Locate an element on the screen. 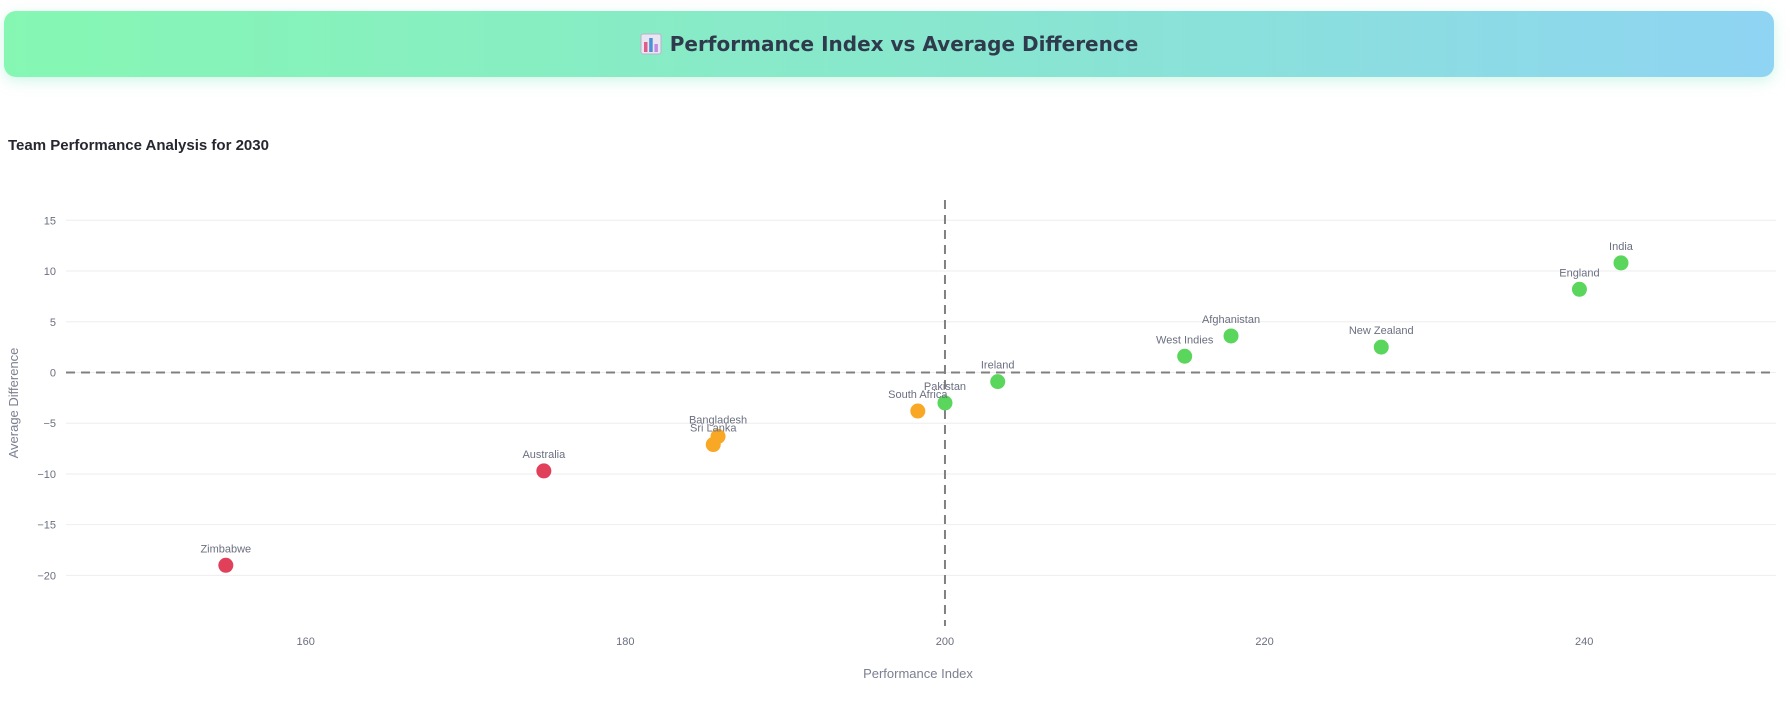  x-tick-label: 180 is located at coordinates (625, 642).